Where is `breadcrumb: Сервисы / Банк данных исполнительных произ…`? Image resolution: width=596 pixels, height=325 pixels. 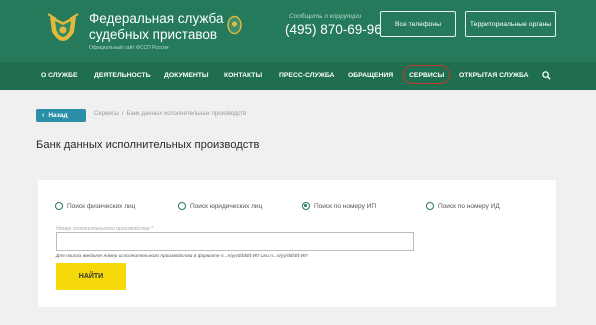
breadcrumb: Сервисы / Банк данных исполнительных произ… is located at coordinates (170, 114).